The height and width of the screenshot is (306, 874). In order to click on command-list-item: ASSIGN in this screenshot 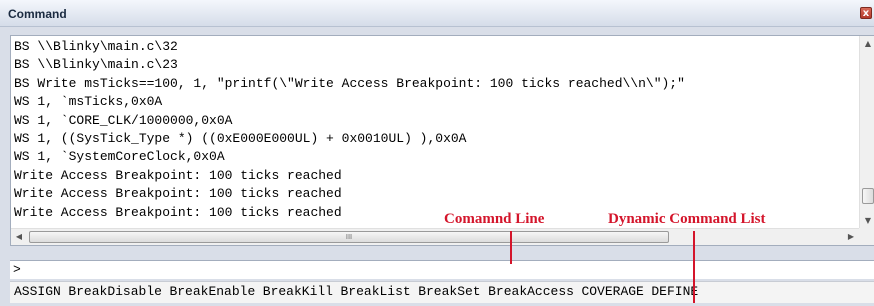, I will do `click(37, 292)`.